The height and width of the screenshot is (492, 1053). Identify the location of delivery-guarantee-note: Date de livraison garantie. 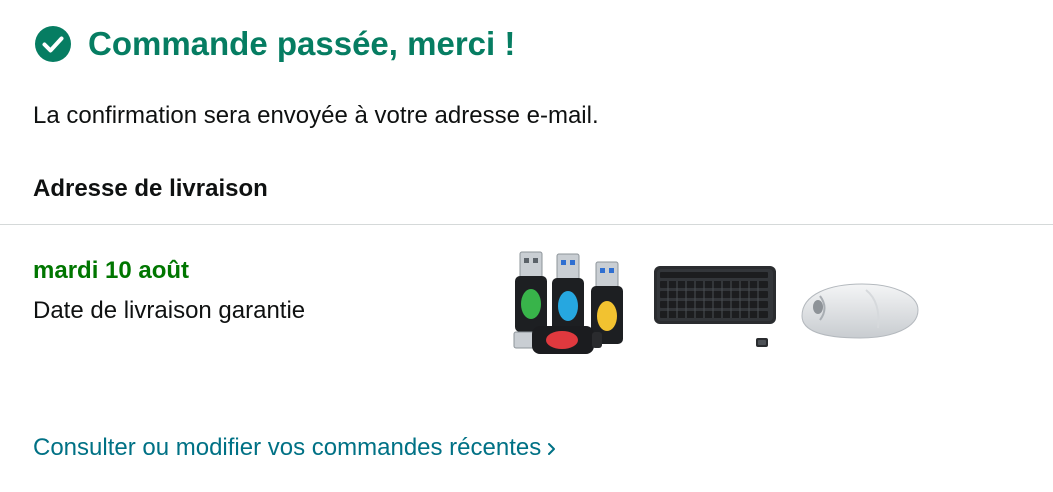
(169, 310).